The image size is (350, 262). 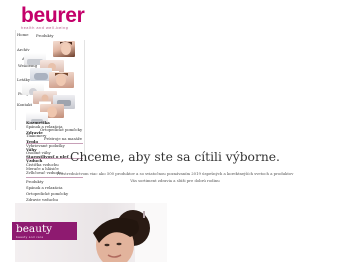 What do you see at coordinates (63, 139) in the screenshot?
I see `menu-item: Prístroje na masáže` at bounding box center [63, 139].